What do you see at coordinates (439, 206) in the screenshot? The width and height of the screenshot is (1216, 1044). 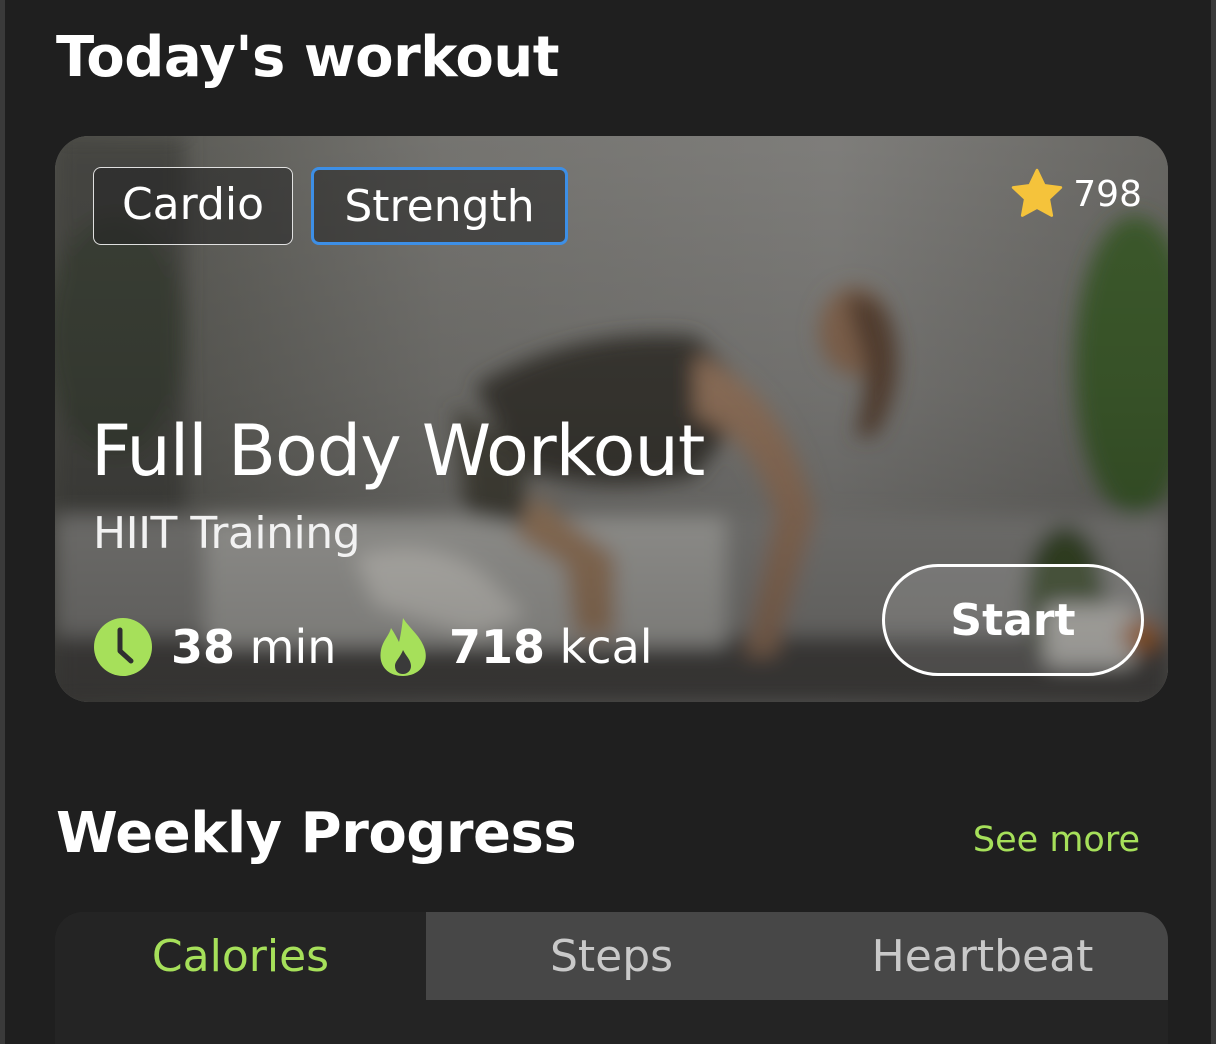 I see `tag-strength: Strength` at bounding box center [439, 206].